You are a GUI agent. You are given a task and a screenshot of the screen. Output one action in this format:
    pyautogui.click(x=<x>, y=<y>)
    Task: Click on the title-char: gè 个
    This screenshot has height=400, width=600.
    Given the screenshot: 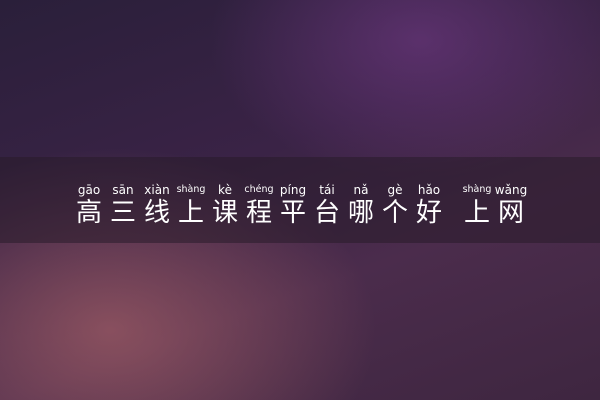 What is the action you would take?
    pyautogui.click(x=395, y=205)
    